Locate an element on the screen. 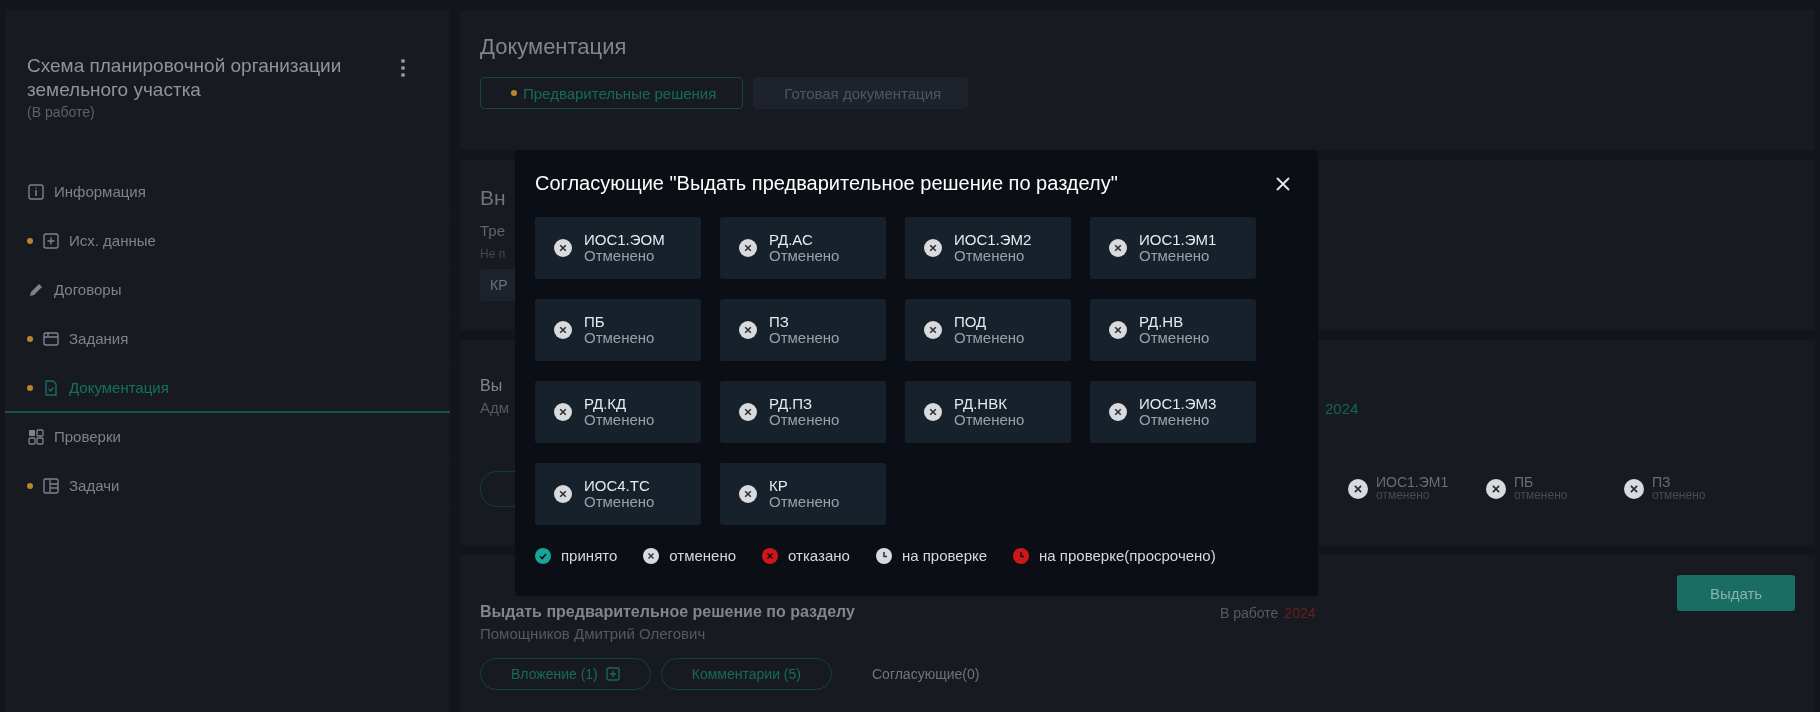 The height and width of the screenshot is (712, 1820). sidebar-item: Договоры is located at coordinates (227, 290).